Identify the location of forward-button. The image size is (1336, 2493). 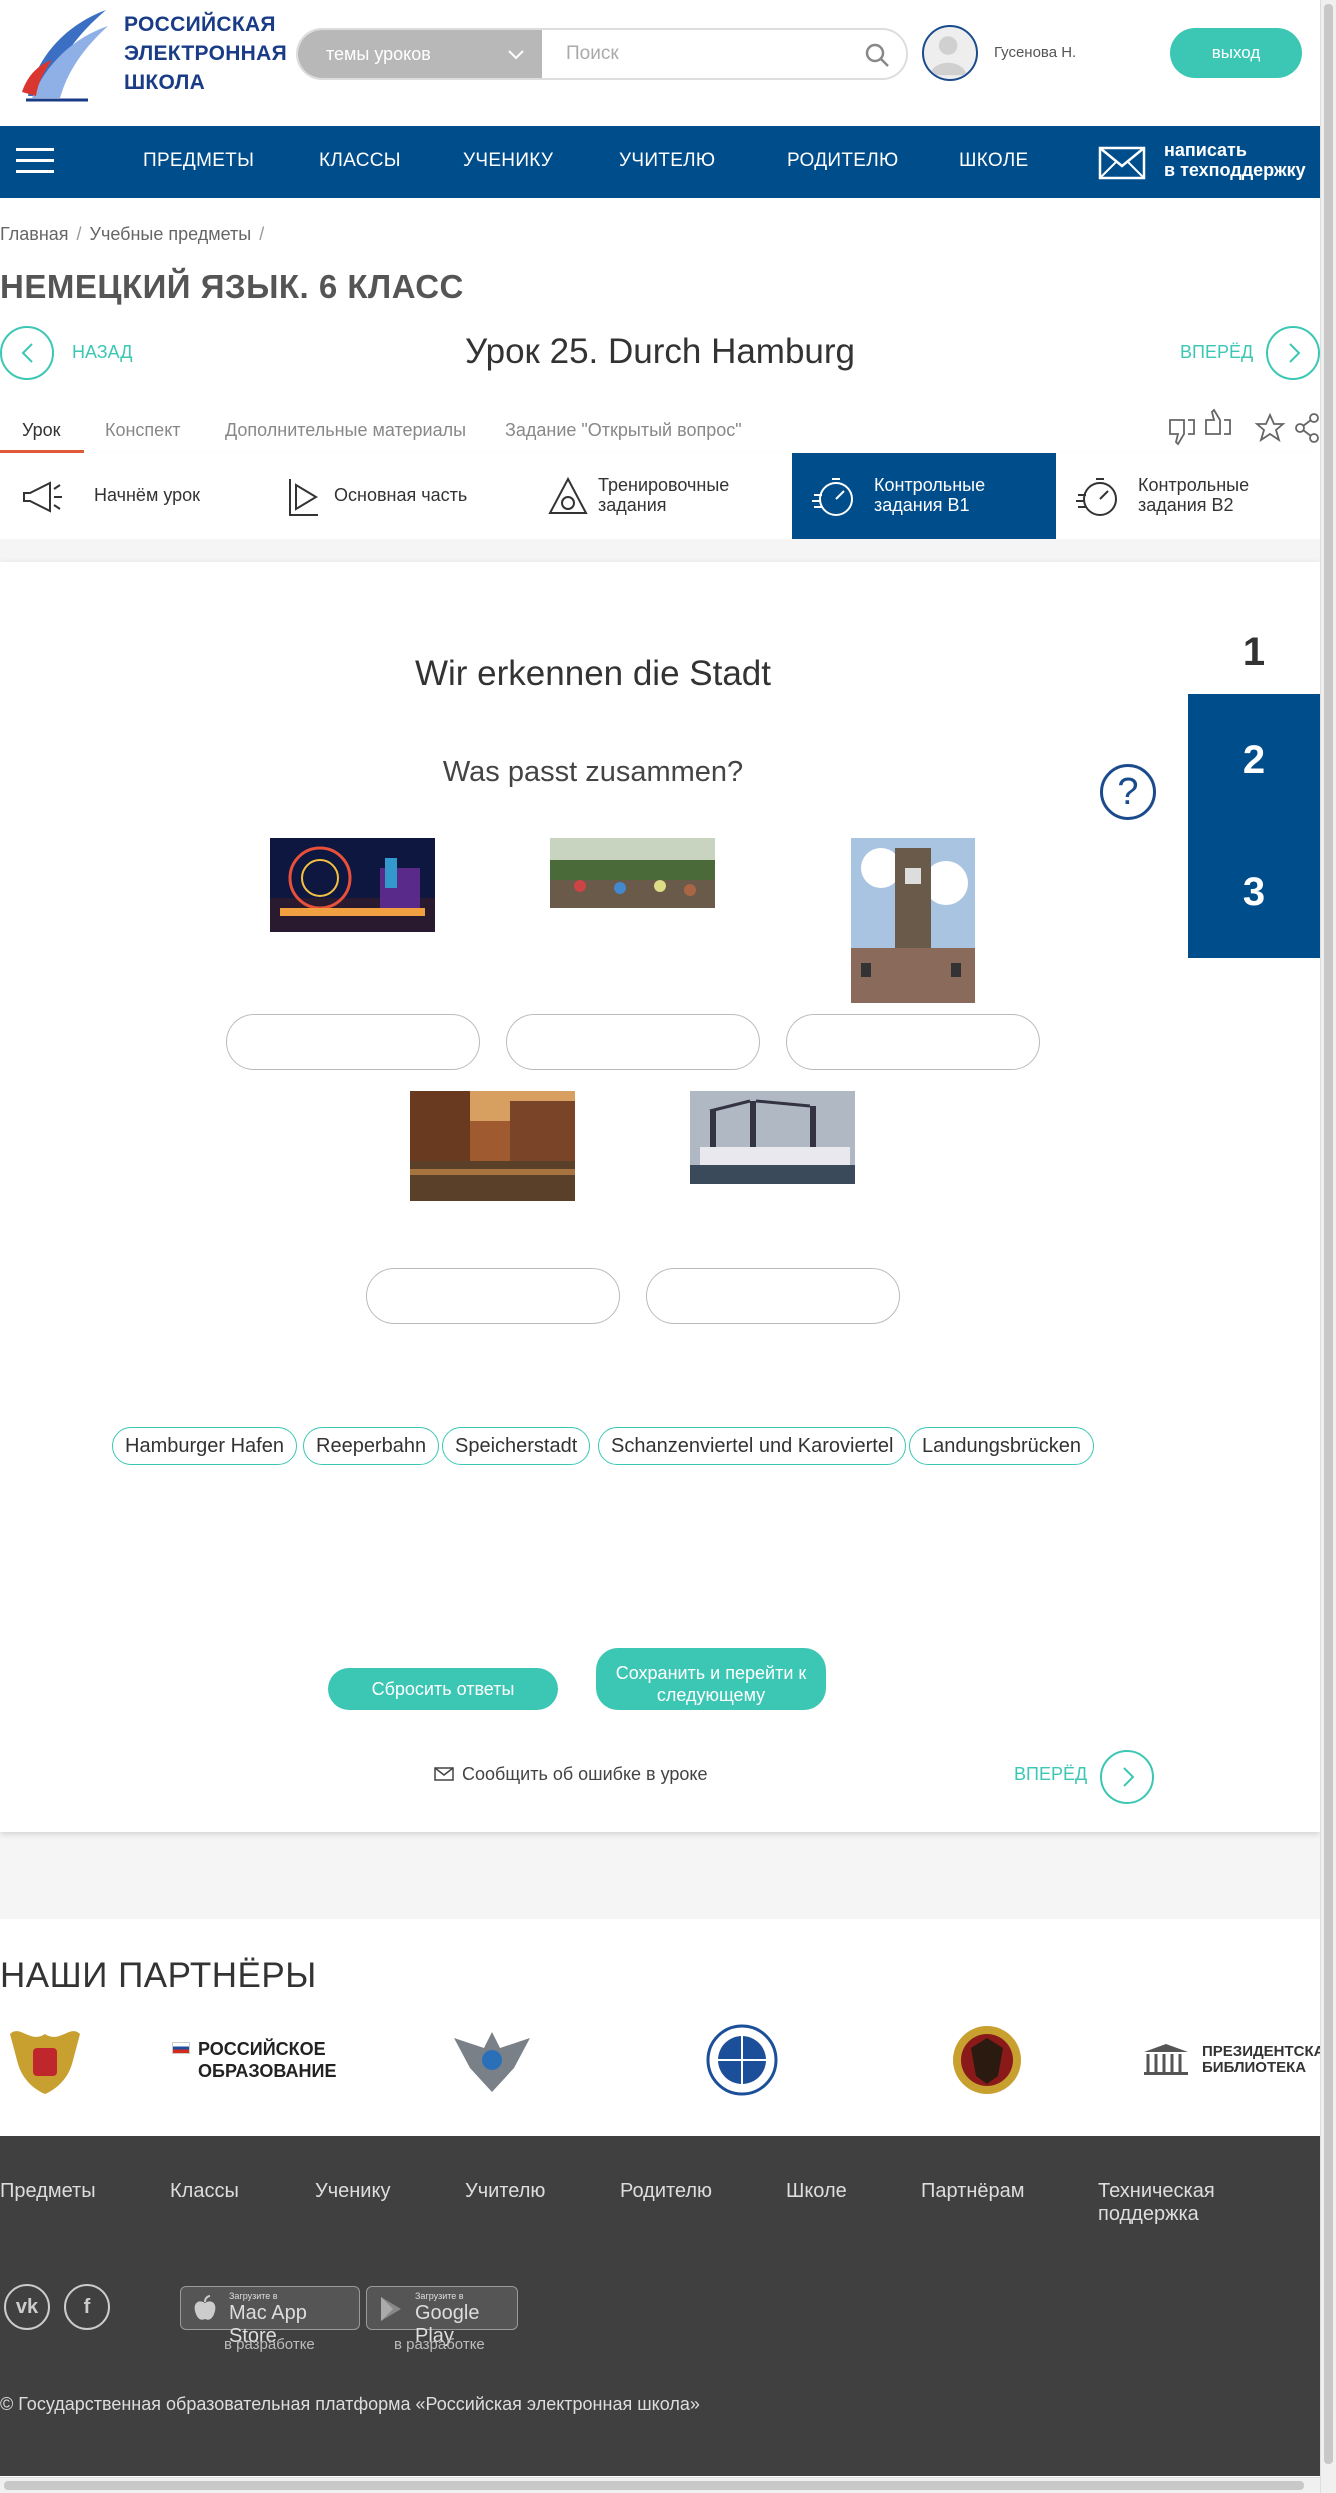
(1293, 353).